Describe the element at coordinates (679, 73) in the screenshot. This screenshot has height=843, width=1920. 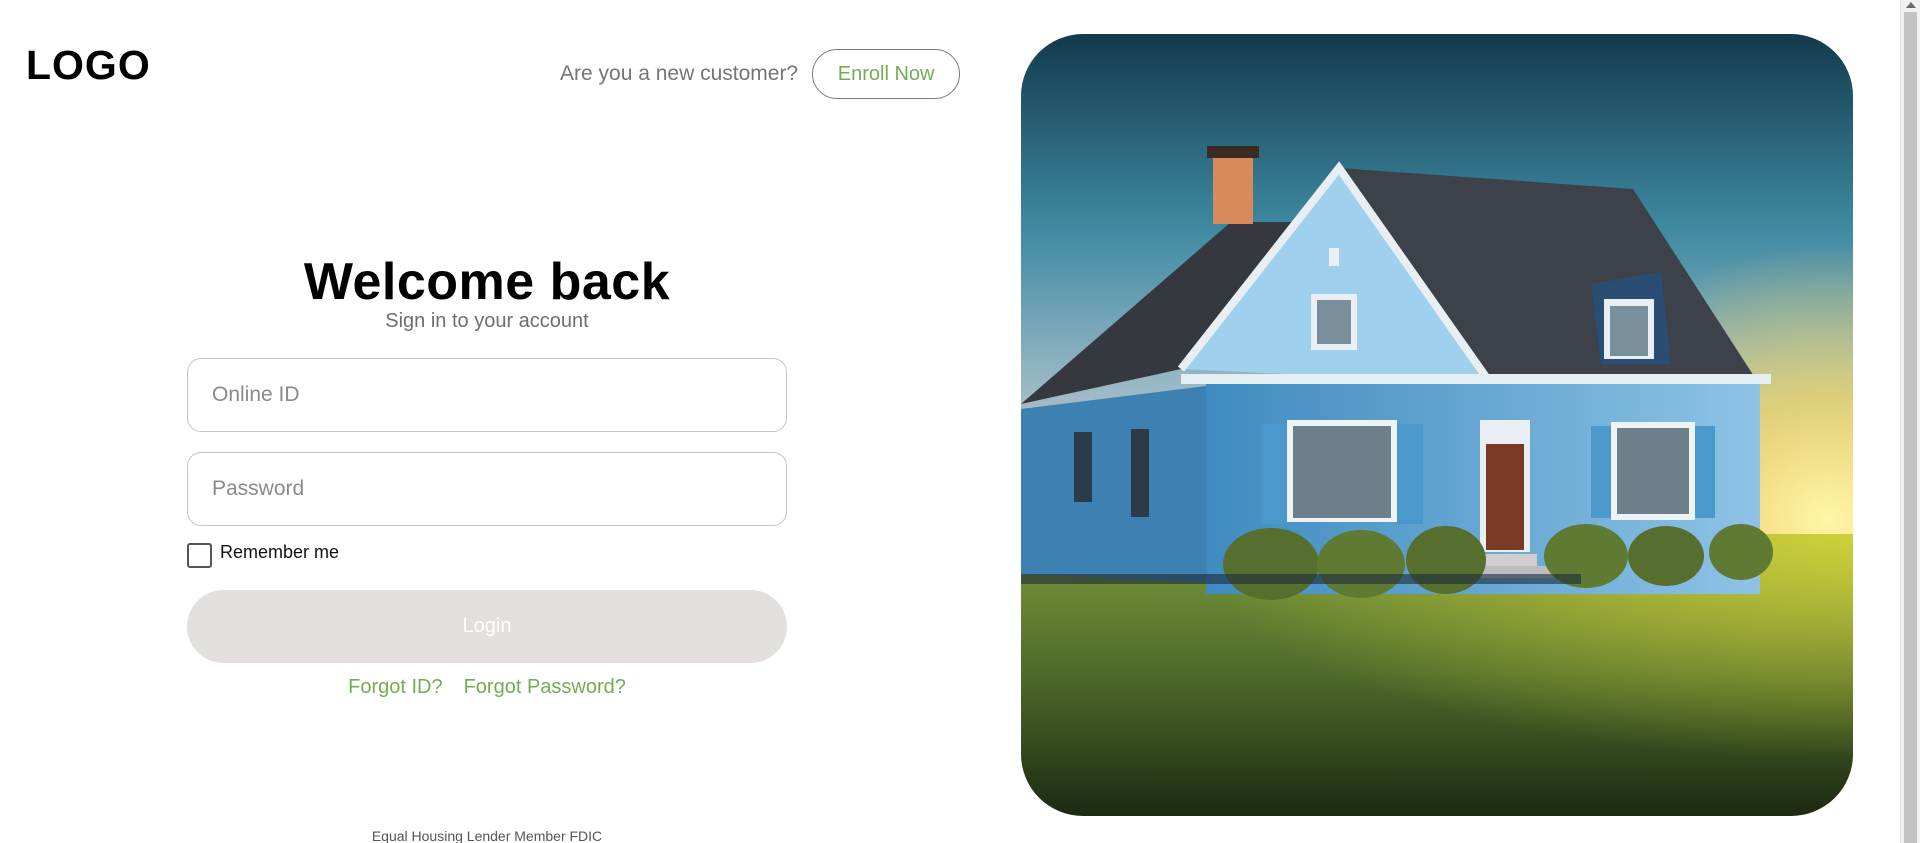
I see `enroll-prompt: Are you a new customer?` at that location.